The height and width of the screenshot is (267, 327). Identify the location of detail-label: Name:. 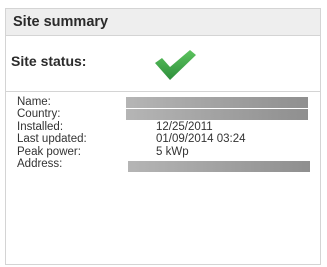
(34, 102).